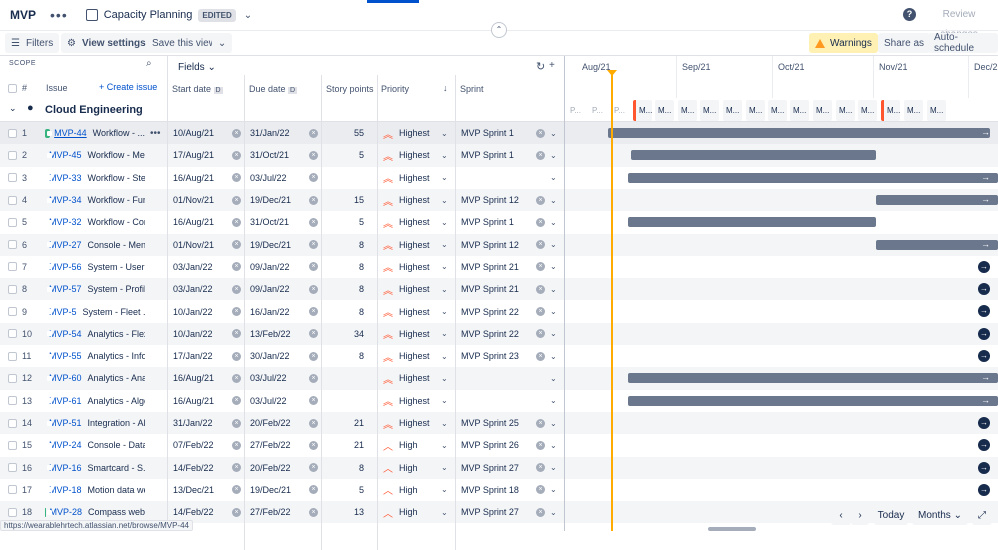 The image size is (998, 550). Describe the element at coordinates (12, 88) in the screenshot. I see `select-all-checkbox` at that location.